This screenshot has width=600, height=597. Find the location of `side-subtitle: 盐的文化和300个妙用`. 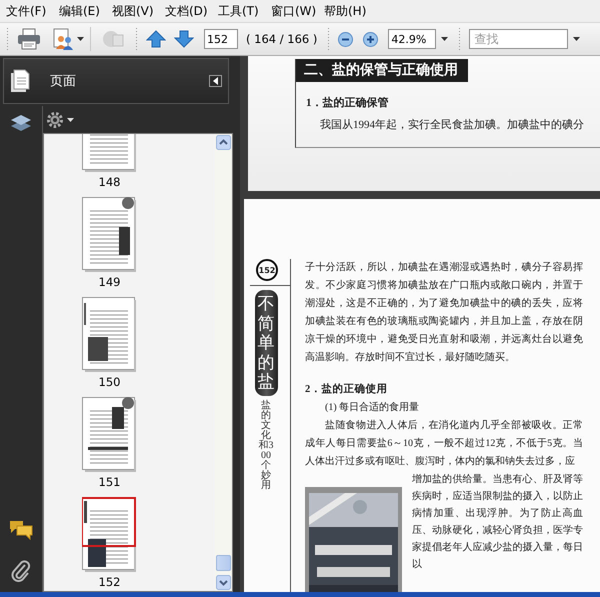

side-subtitle: 盐的文化和300个妙用 is located at coordinates (266, 445).